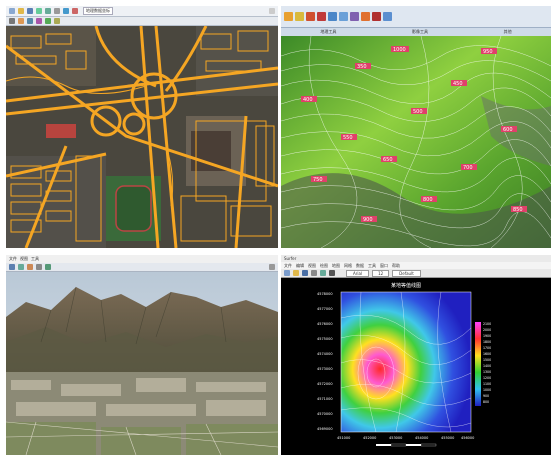 Image resolution: width=554 pixels, height=465 pixels. What do you see at coordinates (325, 339) in the screenshot?
I see `y-tick-3: 4575000` at bounding box center [325, 339].